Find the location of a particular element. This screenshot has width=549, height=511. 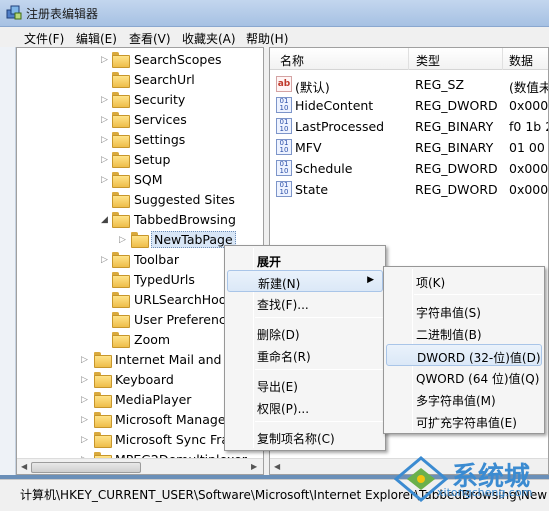

menu-help: 帮助(H) is located at coordinates (267, 38).